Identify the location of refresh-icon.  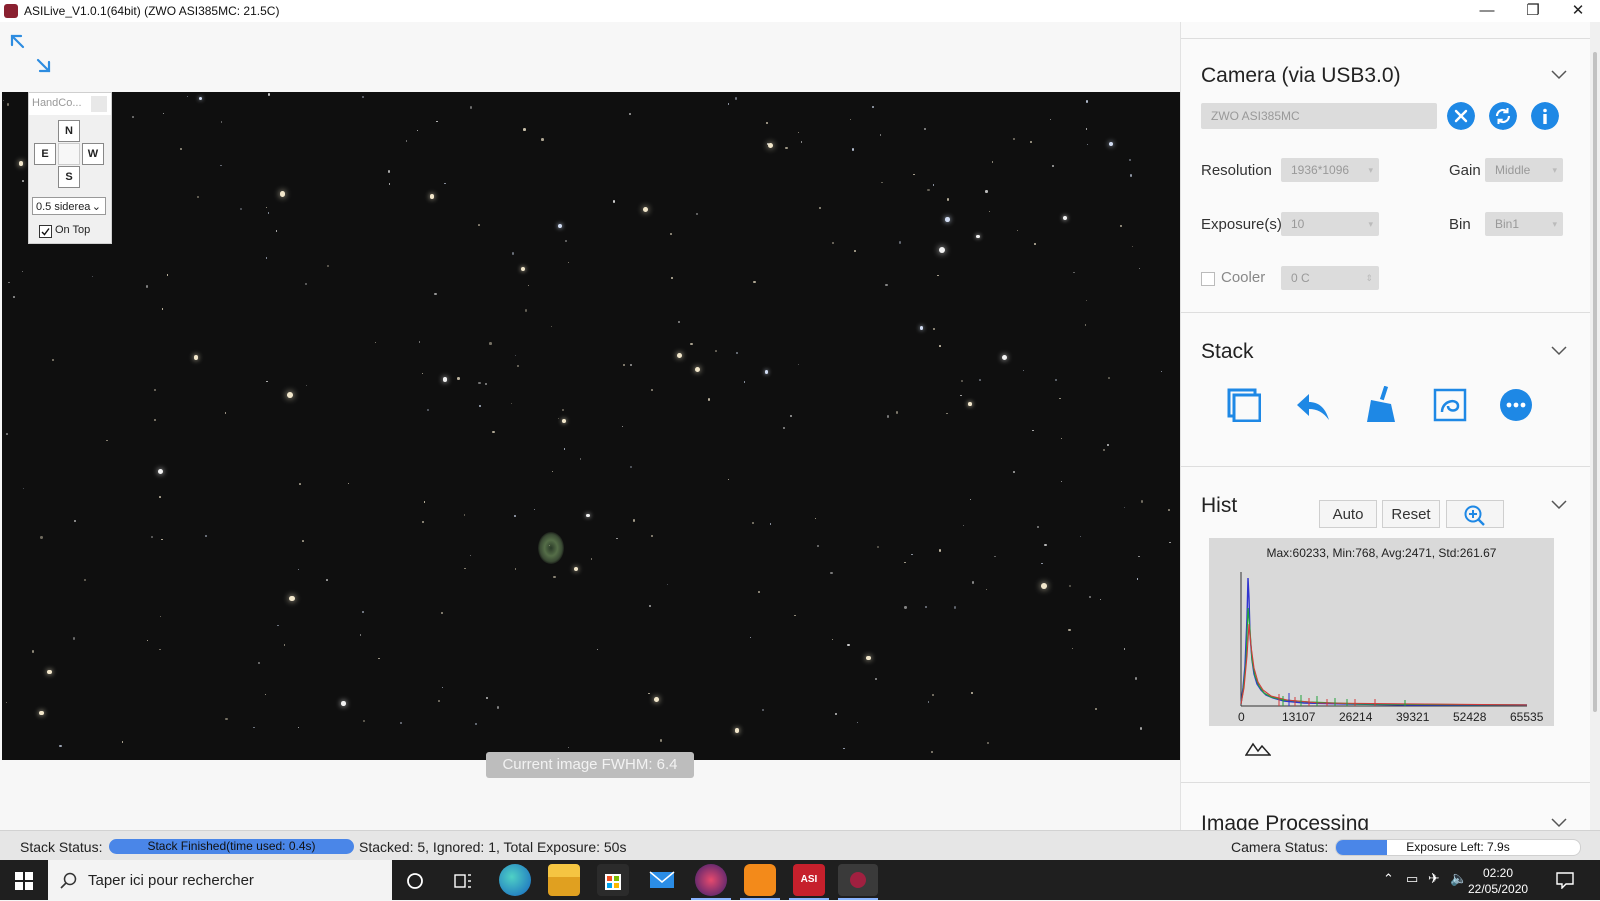
(1503, 116).